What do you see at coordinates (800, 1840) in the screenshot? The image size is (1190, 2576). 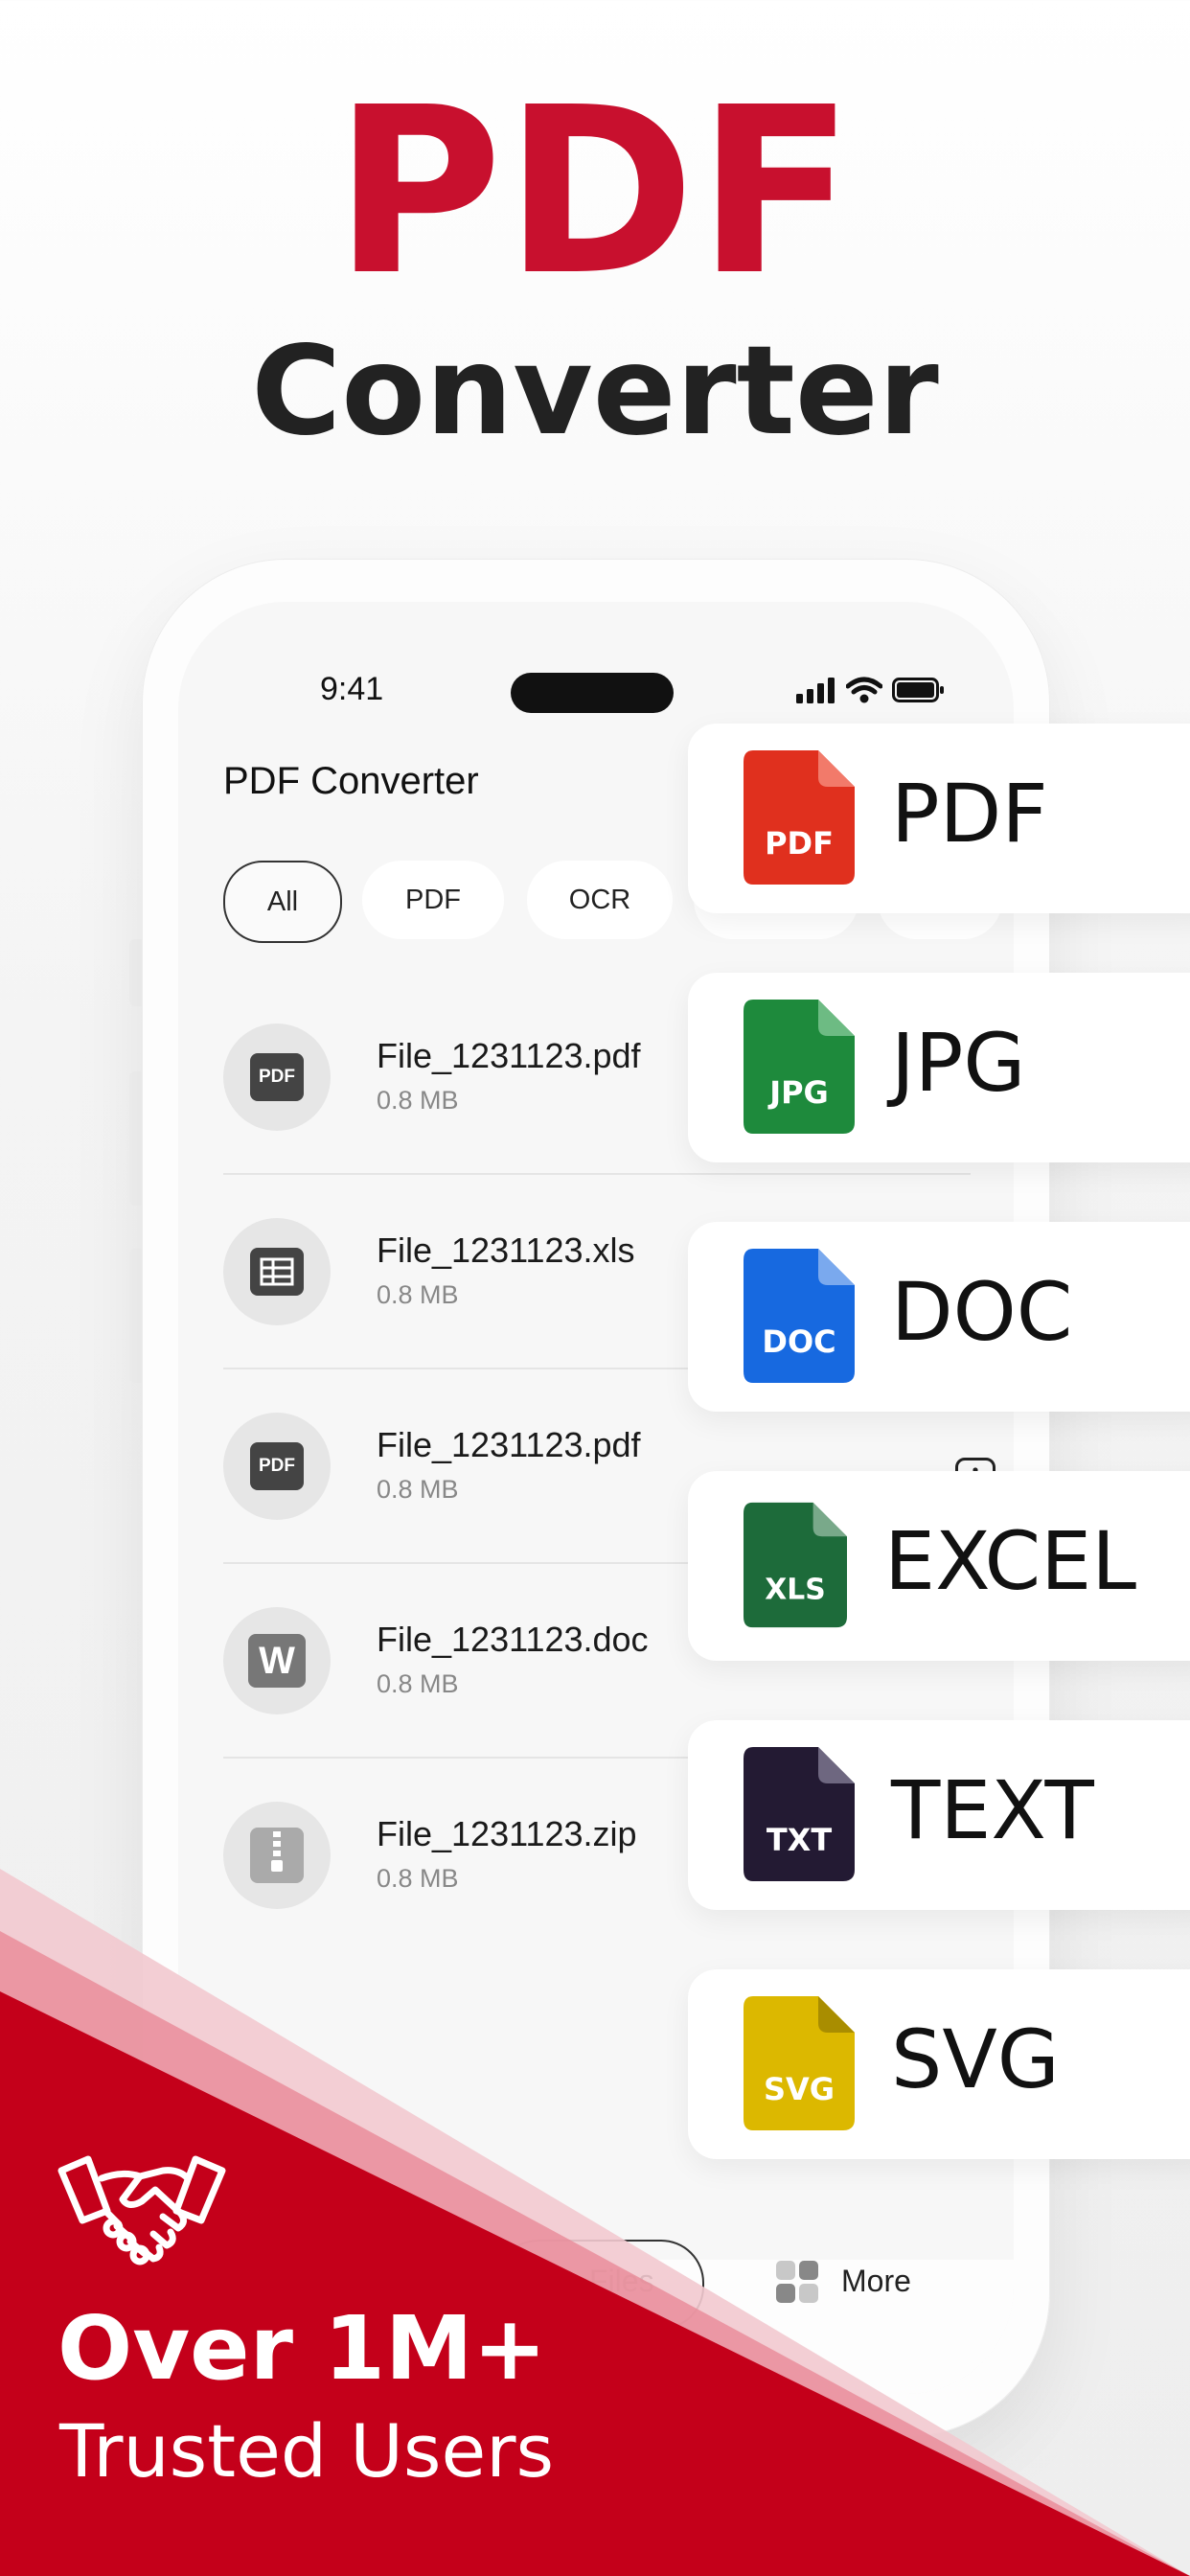 I see `svg-text: TXT` at bounding box center [800, 1840].